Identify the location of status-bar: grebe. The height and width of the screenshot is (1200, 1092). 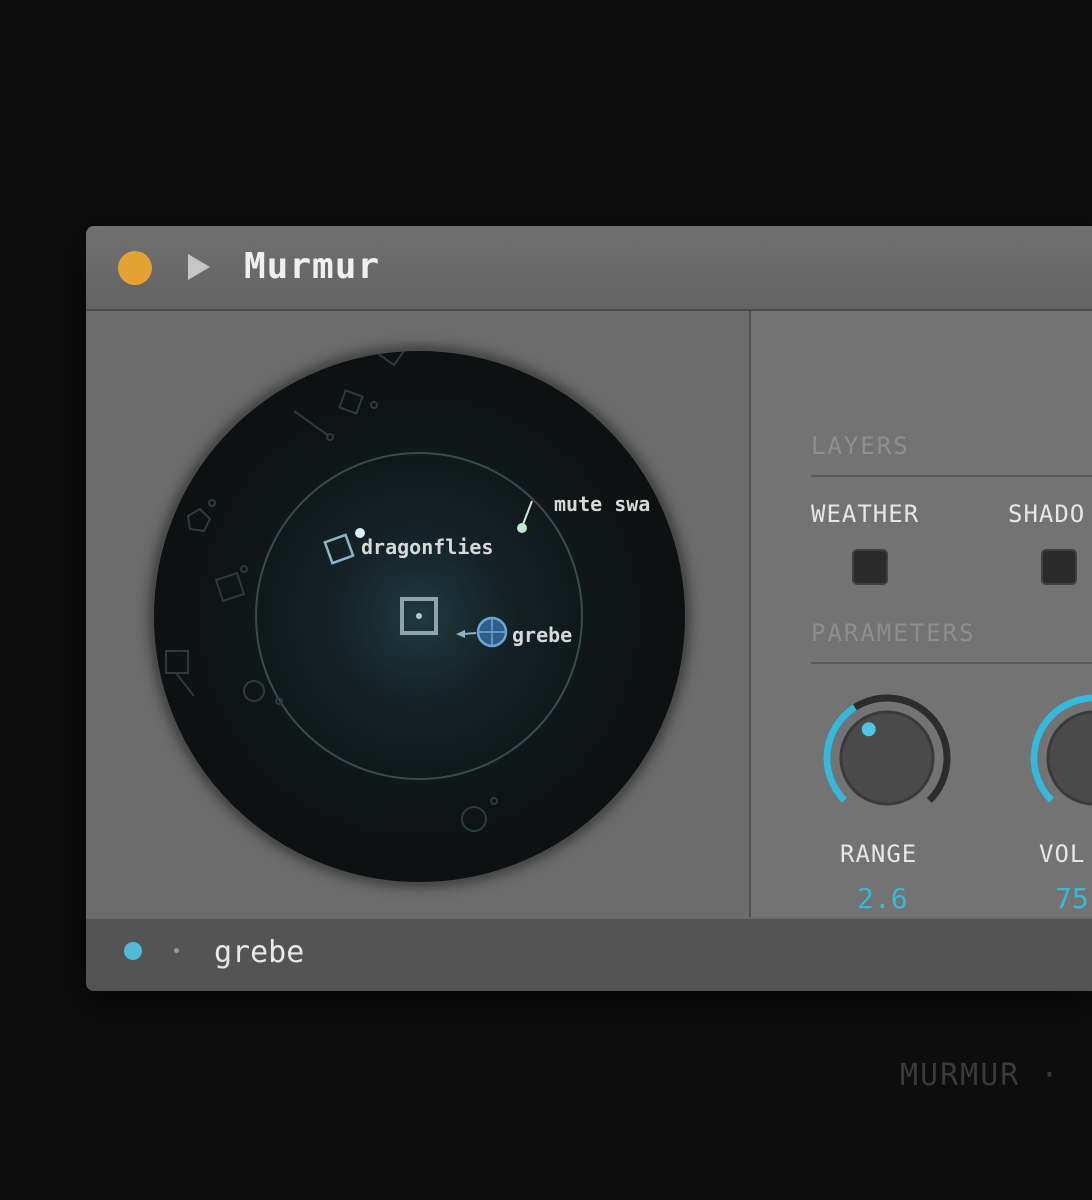
(589, 955).